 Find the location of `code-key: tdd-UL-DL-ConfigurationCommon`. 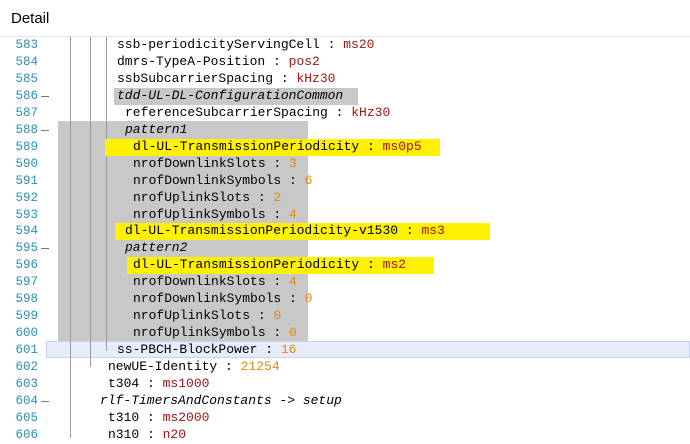

code-key: tdd-UL-DL-ConfigurationCommon is located at coordinates (230, 95).